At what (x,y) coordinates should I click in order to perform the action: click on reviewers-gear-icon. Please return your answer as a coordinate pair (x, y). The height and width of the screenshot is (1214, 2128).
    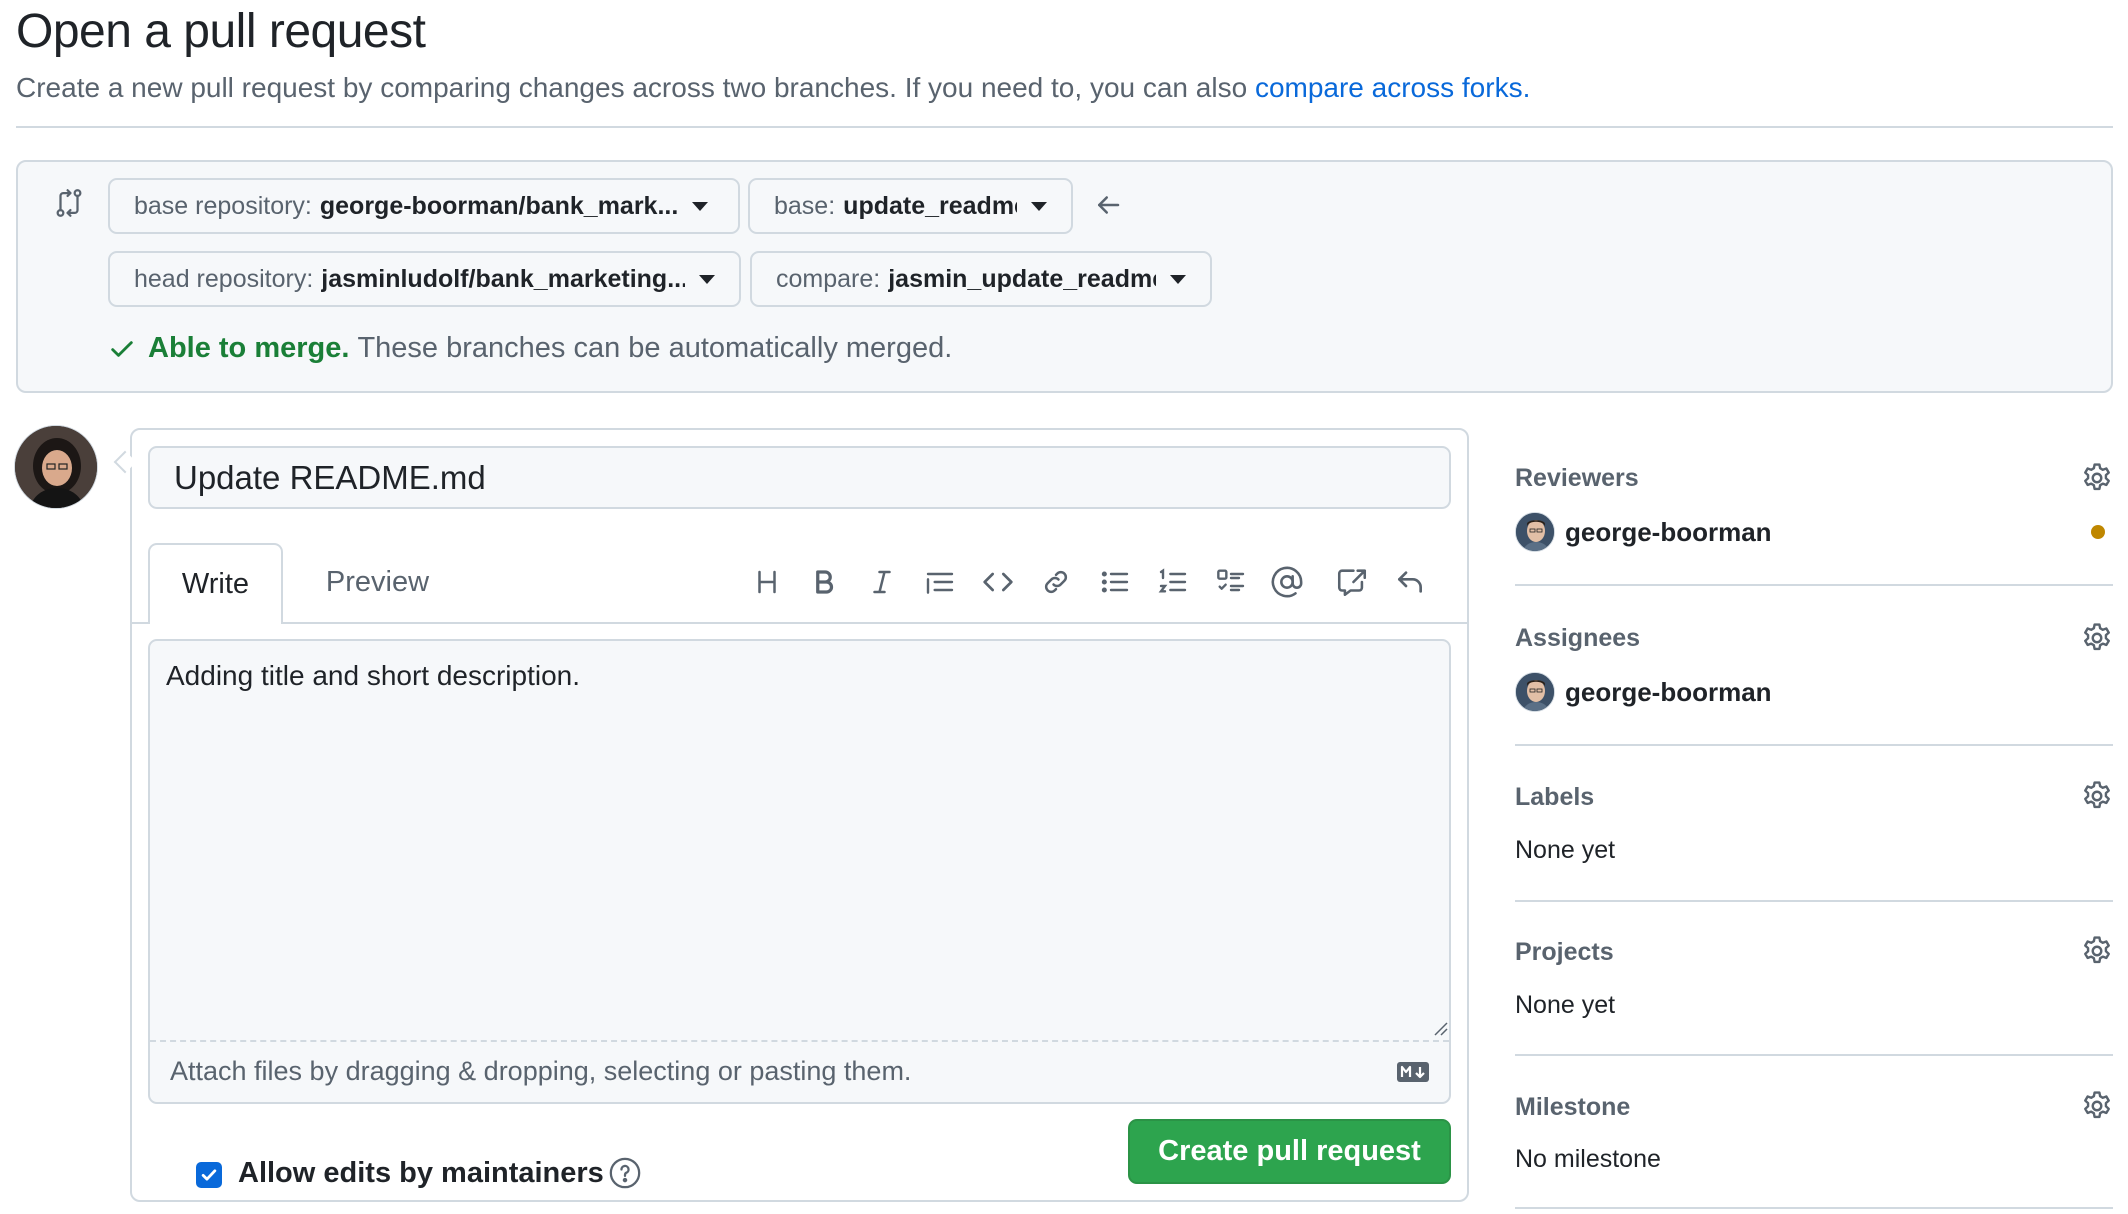
    Looking at the image, I should click on (2097, 478).